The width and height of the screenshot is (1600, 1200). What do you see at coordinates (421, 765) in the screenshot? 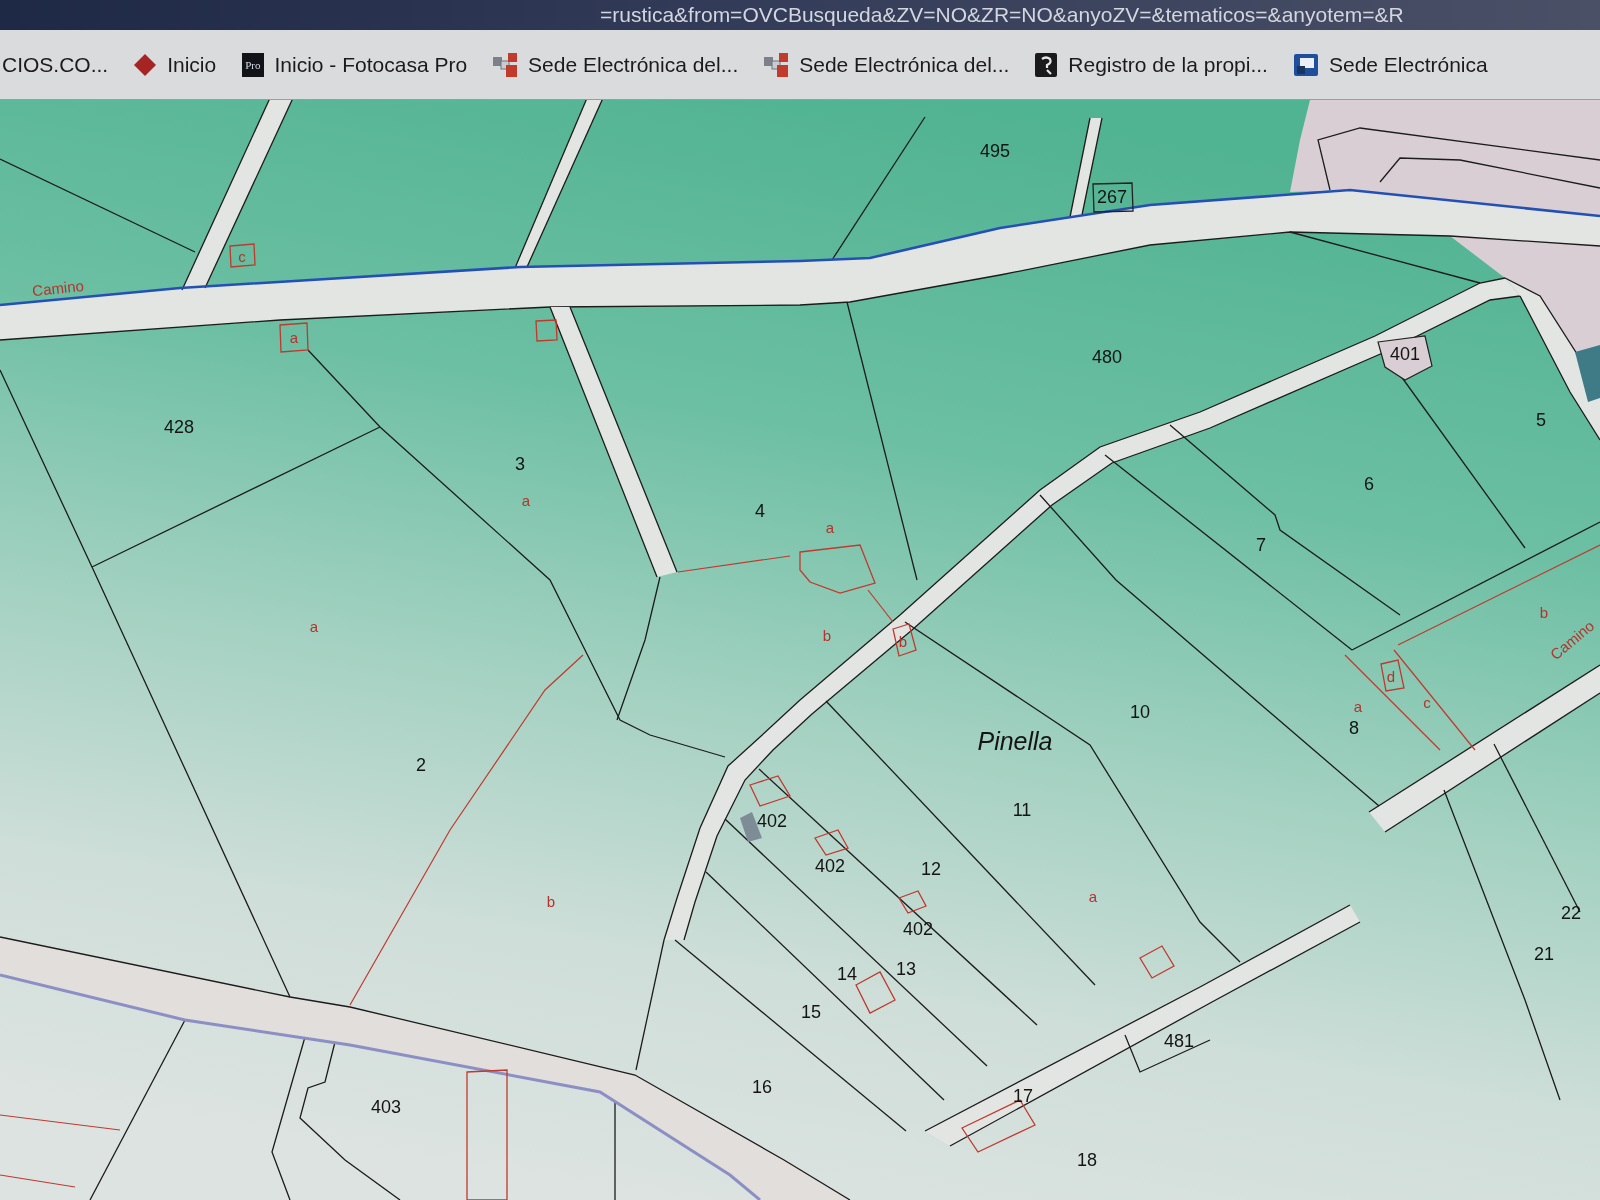
I see `parcel-number: 2` at bounding box center [421, 765].